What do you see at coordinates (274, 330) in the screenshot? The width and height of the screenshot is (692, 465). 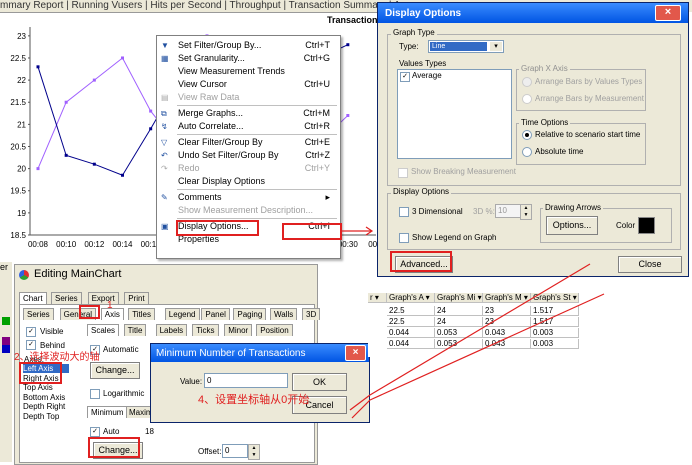 I see `tab-position: Position` at bounding box center [274, 330].